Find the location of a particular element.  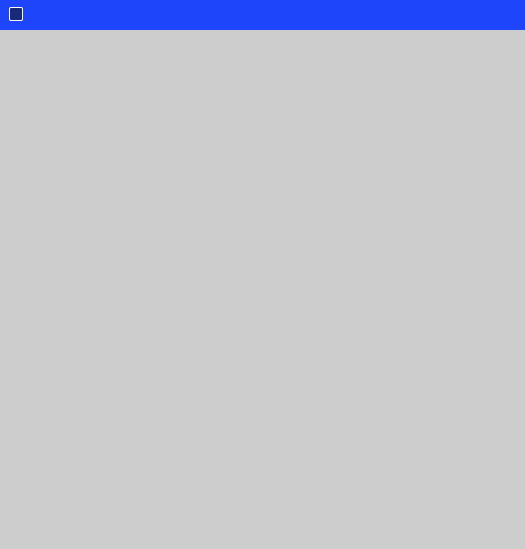

window-titlebar is located at coordinates (262, 15).